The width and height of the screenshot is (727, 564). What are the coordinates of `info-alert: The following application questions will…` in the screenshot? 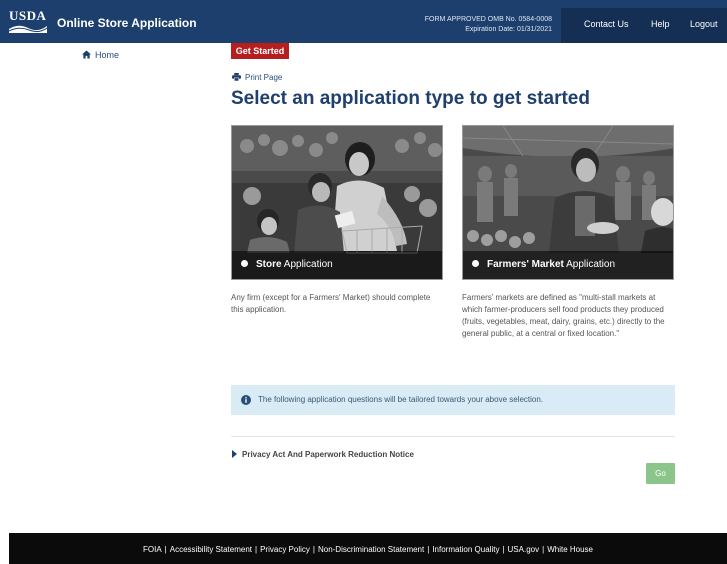 It's located at (453, 400).